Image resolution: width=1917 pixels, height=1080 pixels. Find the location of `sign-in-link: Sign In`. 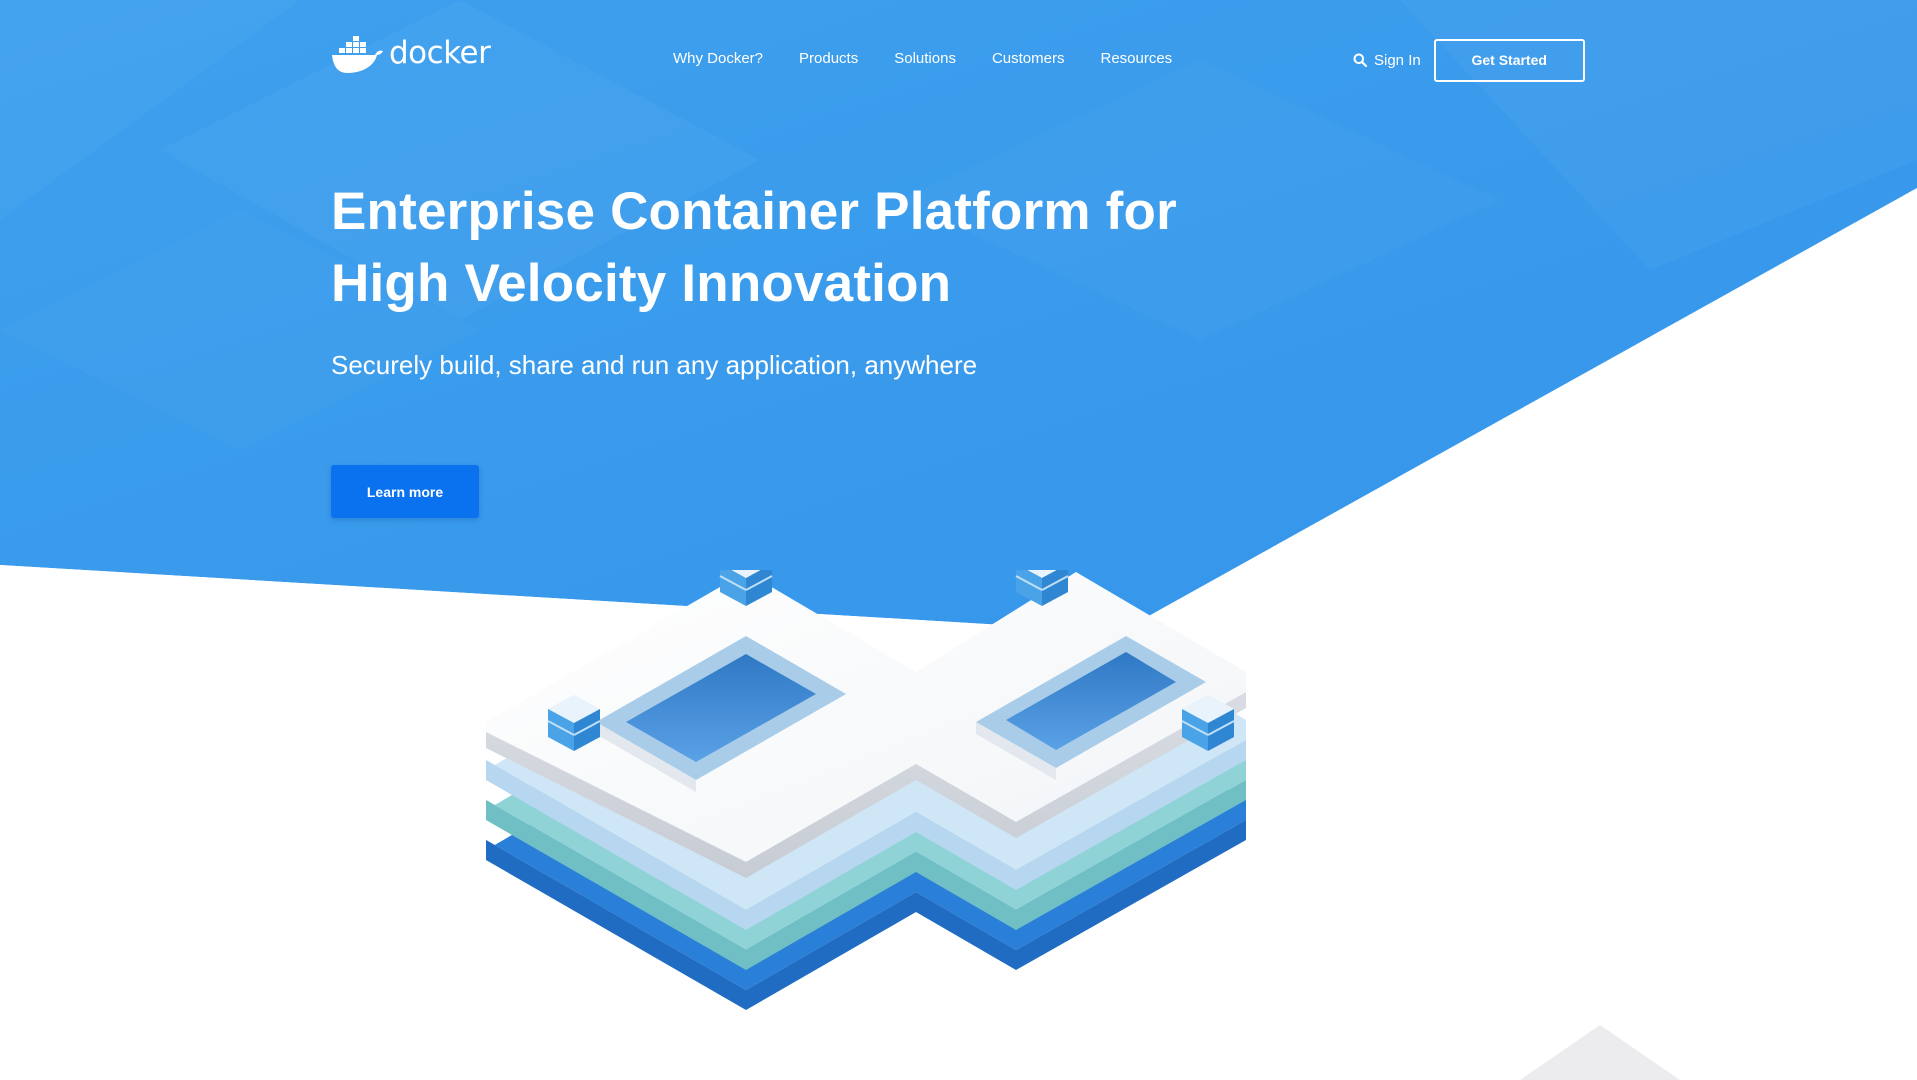

sign-in-link: Sign In is located at coordinates (1387, 60).